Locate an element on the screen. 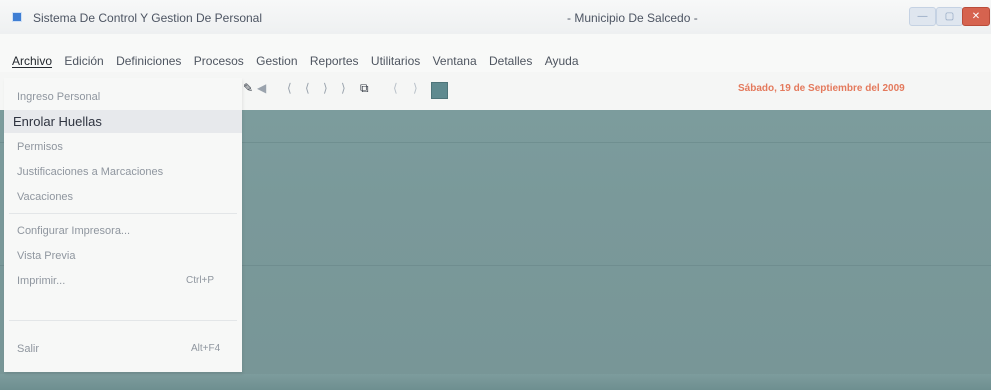  speaker-icon: ◀ is located at coordinates (261, 88).